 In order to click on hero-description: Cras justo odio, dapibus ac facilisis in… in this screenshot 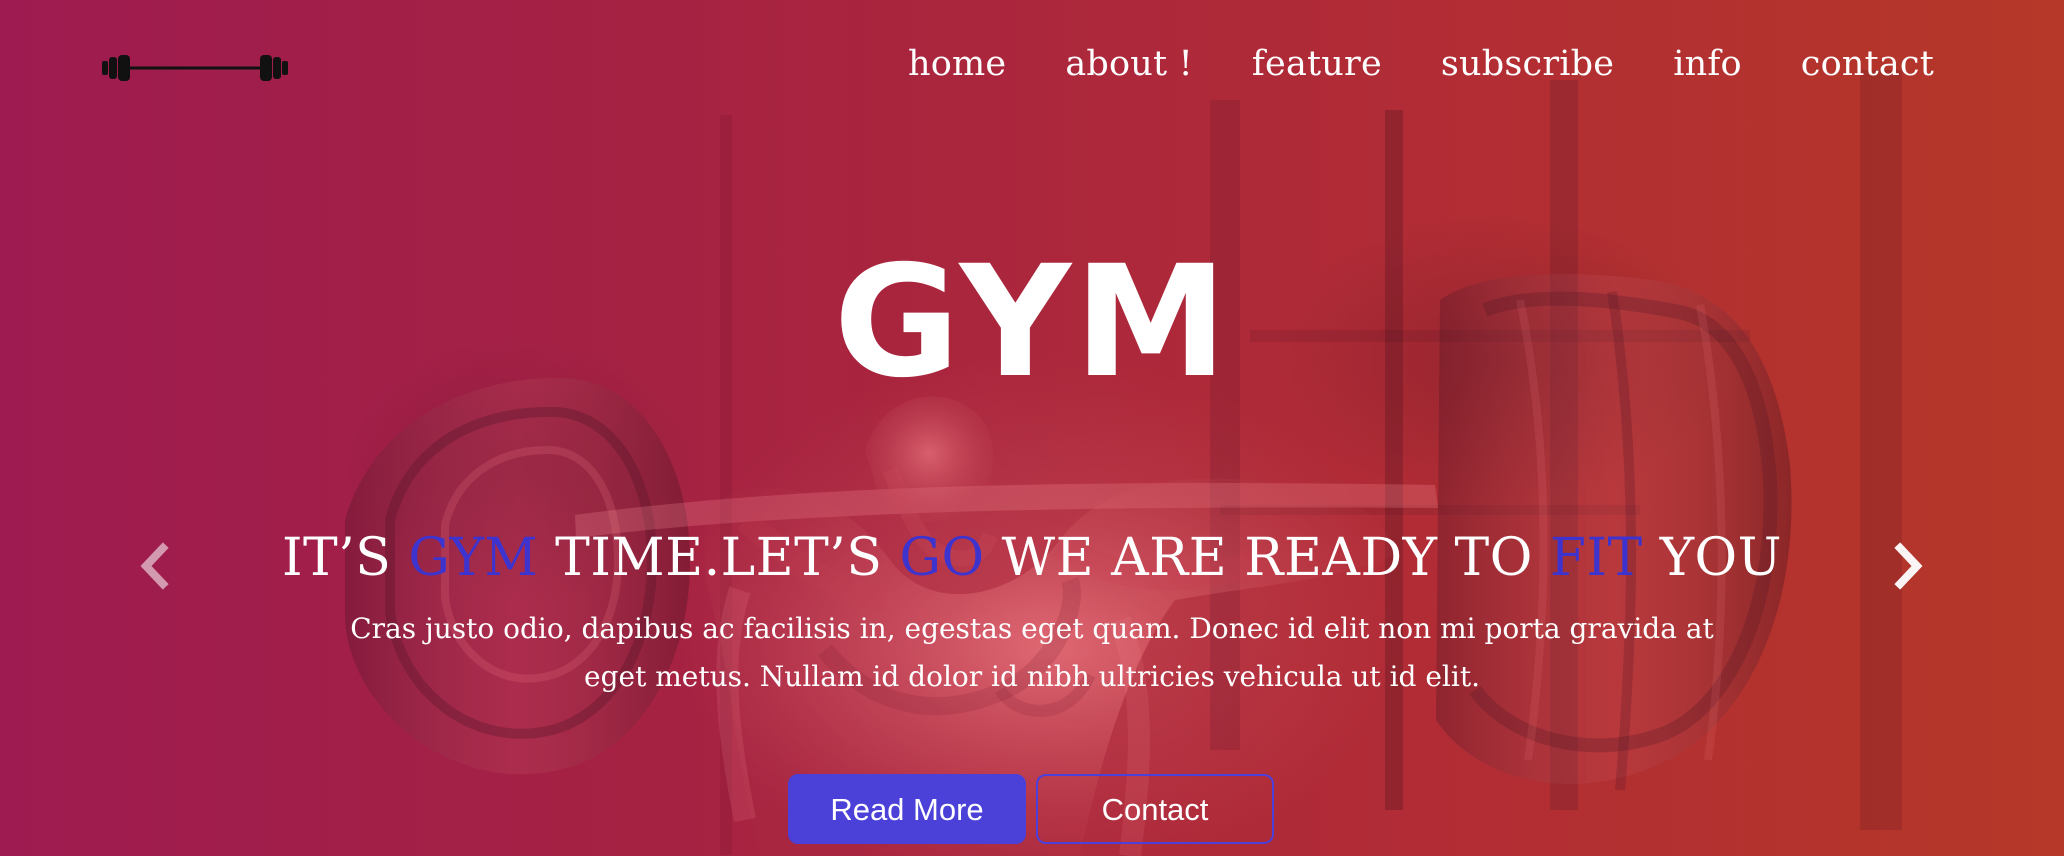, I will do `click(1032, 652)`.